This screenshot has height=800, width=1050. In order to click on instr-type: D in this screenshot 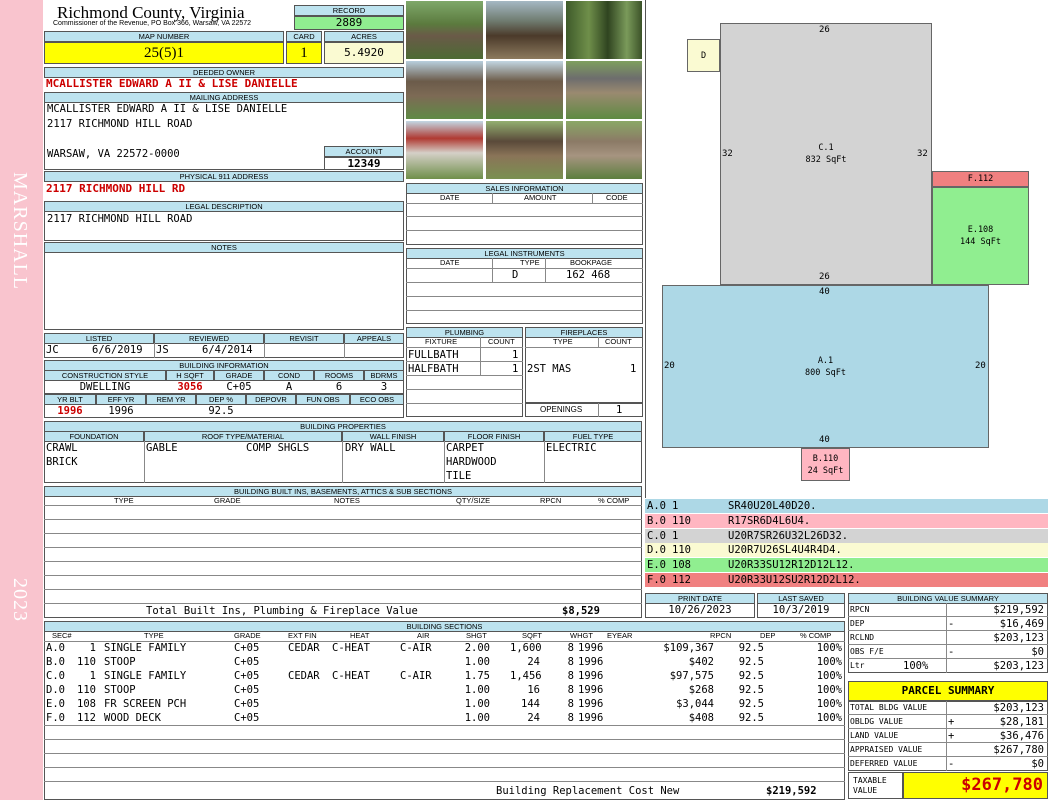, I will do `click(515, 275)`.